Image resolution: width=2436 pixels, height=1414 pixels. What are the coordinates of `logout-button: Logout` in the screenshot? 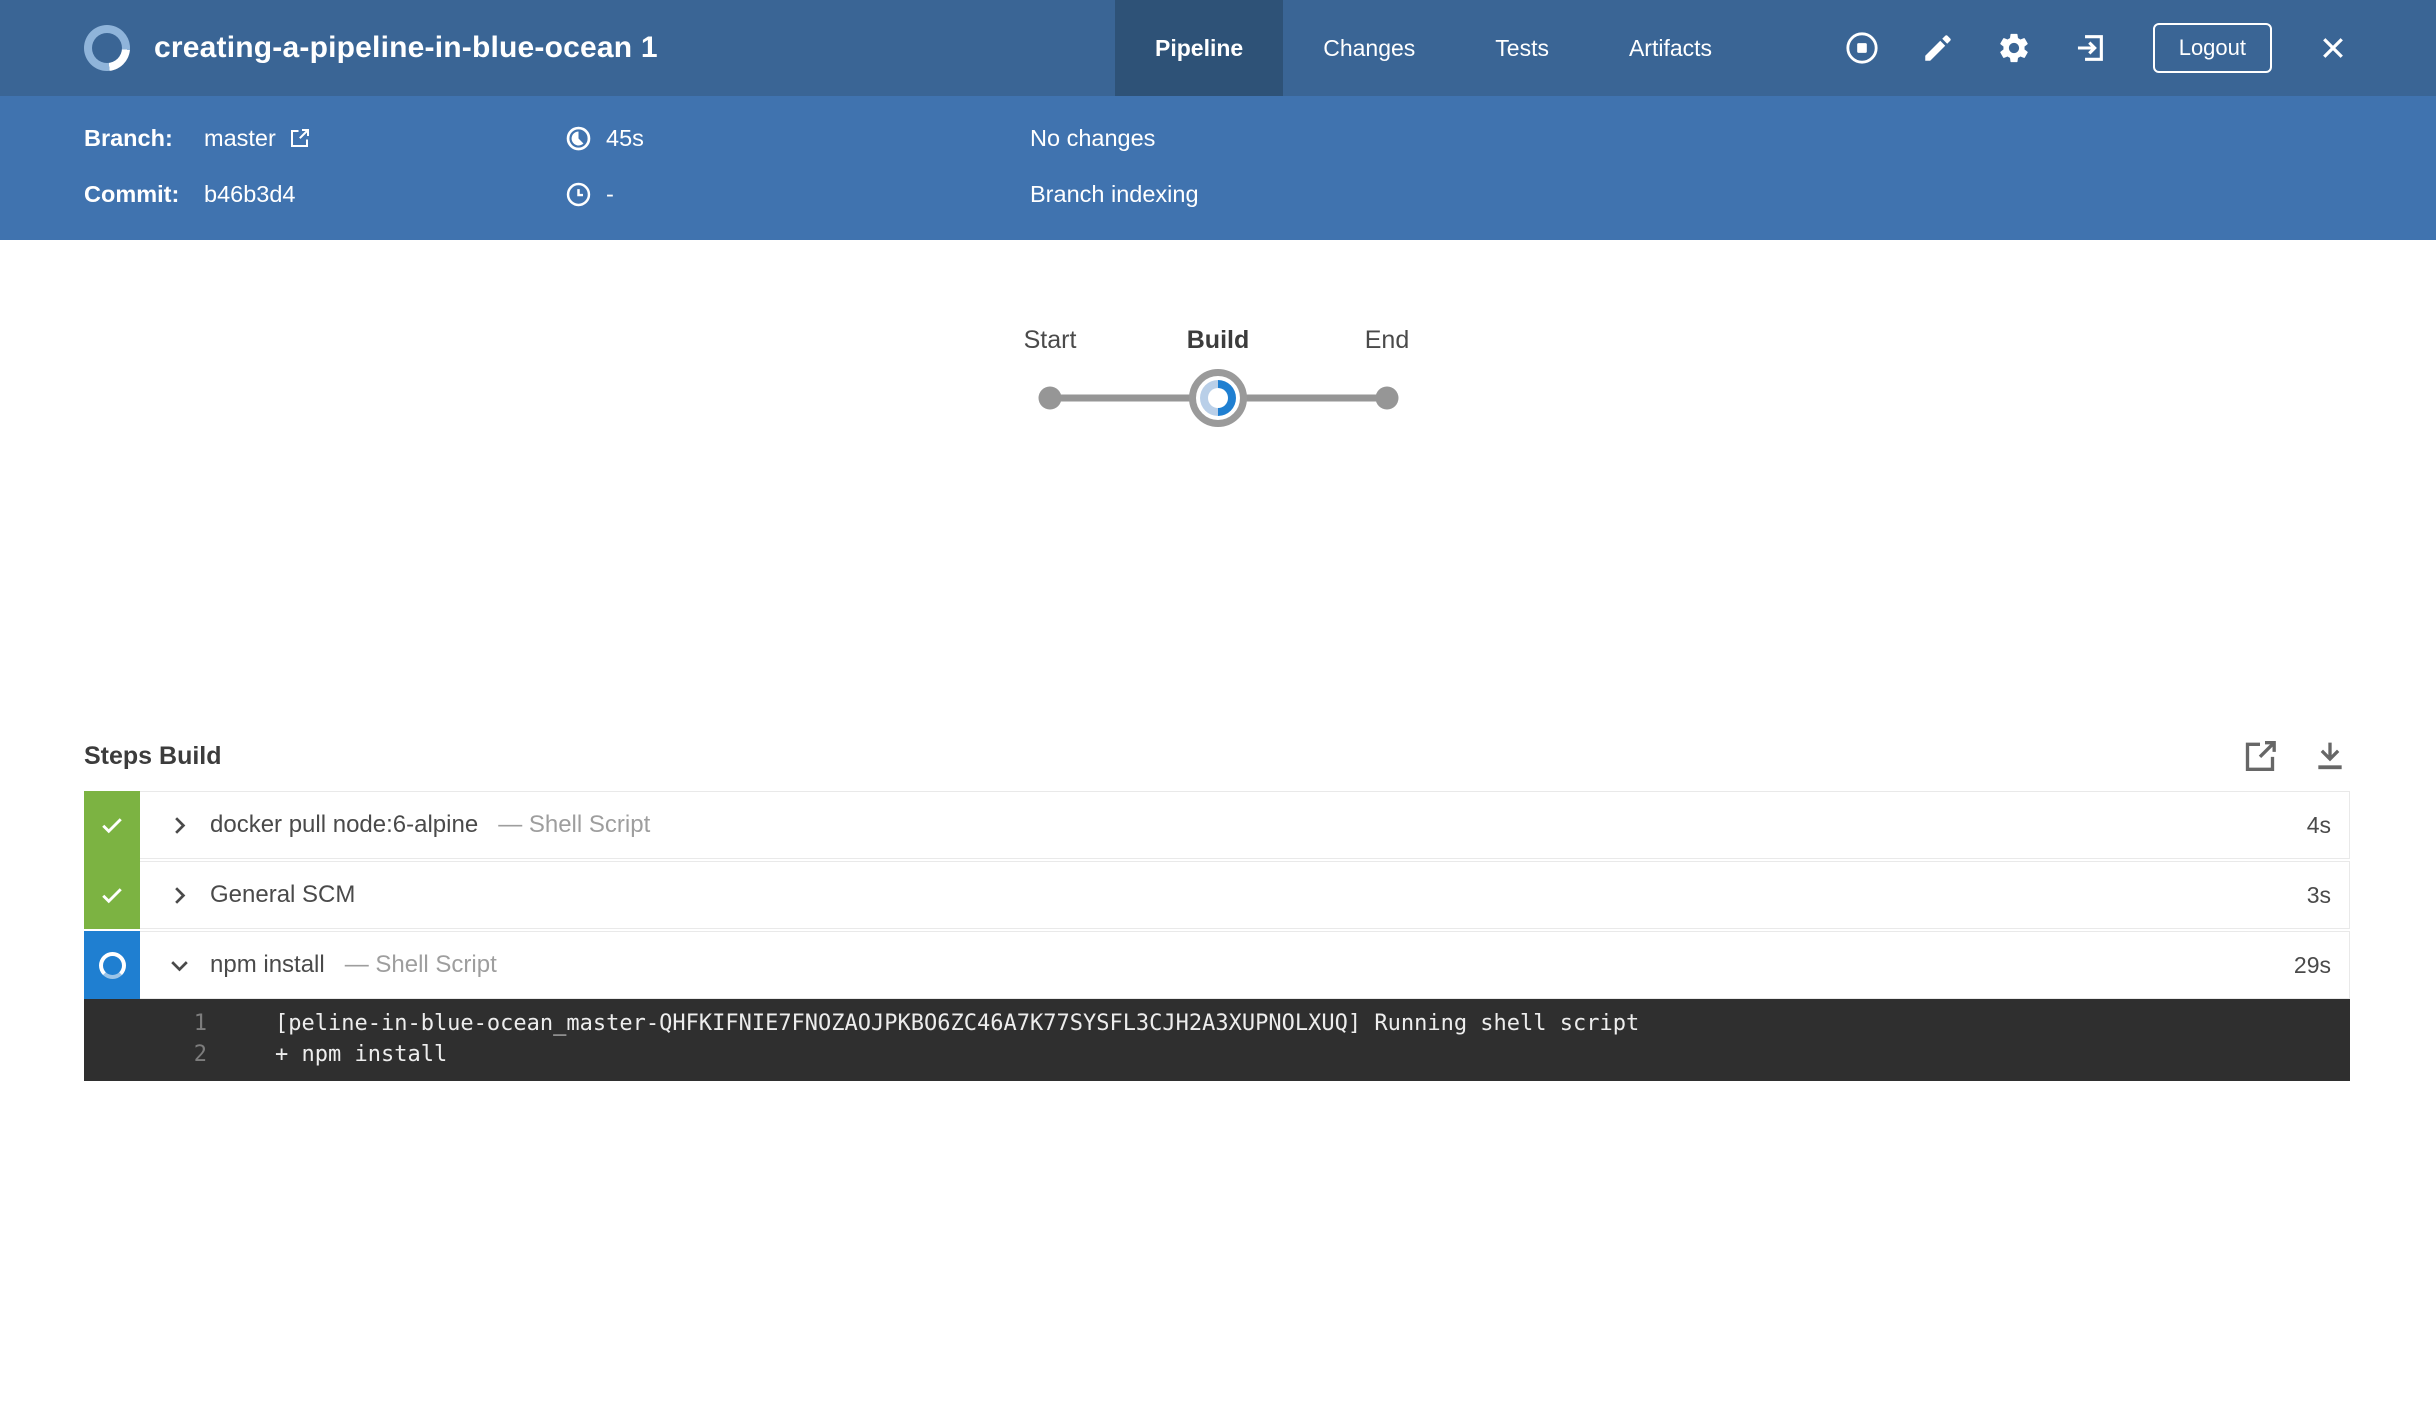 It's located at (2212, 48).